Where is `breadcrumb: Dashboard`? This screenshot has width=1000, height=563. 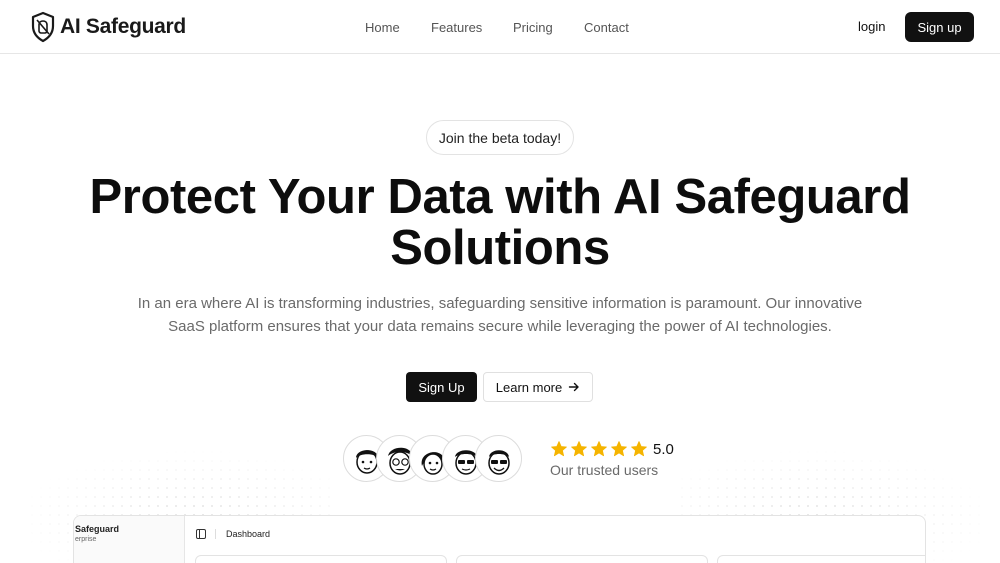
breadcrumb: Dashboard is located at coordinates (248, 534).